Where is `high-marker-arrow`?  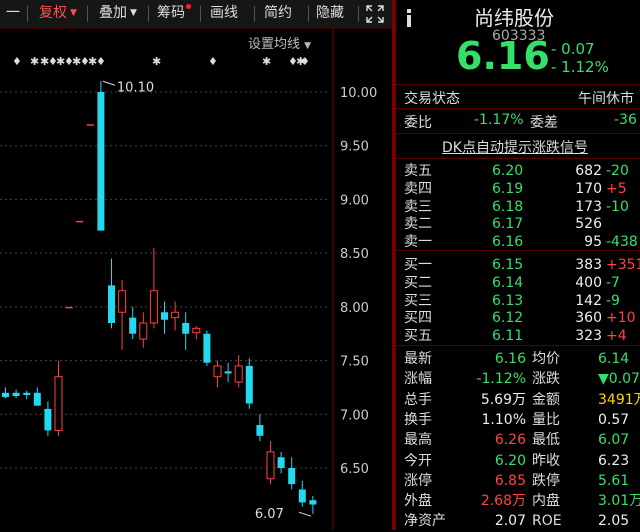 high-marker-arrow is located at coordinates (109, 83).